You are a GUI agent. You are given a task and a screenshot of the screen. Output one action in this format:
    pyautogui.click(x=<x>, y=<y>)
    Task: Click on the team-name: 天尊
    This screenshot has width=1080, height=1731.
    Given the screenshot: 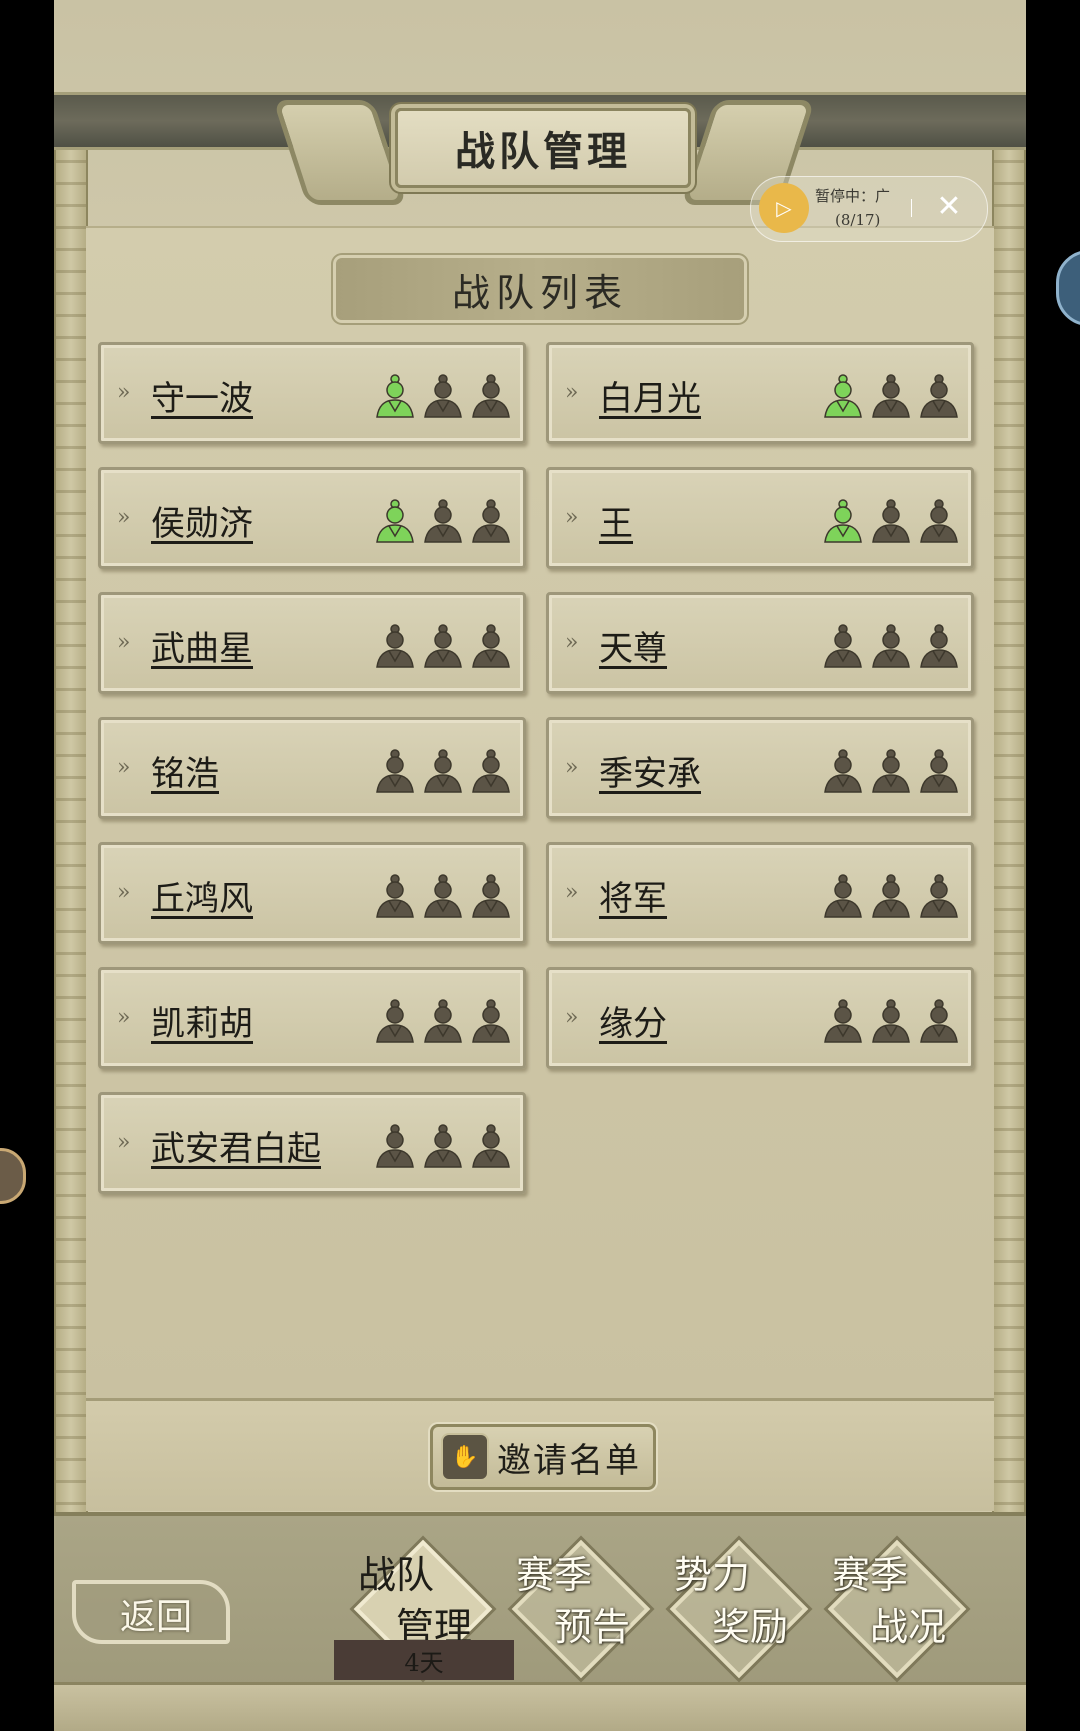 What is the action you would take?
    pyautogui.click(x=633, y=645)
    